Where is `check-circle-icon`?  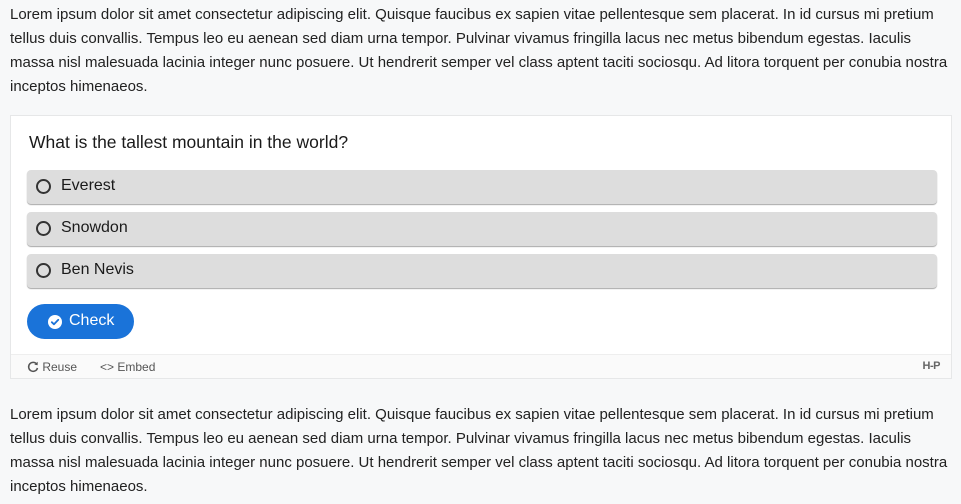
check-circle-icon is located at coordinates (55, 322).